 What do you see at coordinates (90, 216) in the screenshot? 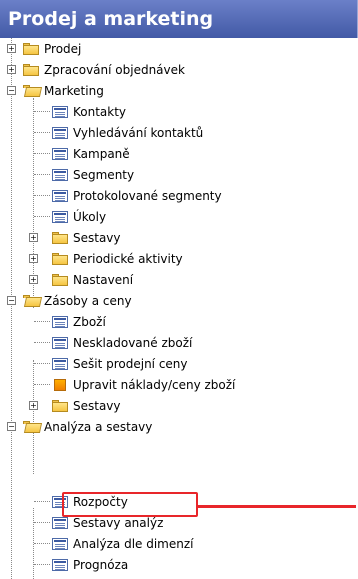
I see `tree-item-label: Úkoly` at bounding box center [90, 216].